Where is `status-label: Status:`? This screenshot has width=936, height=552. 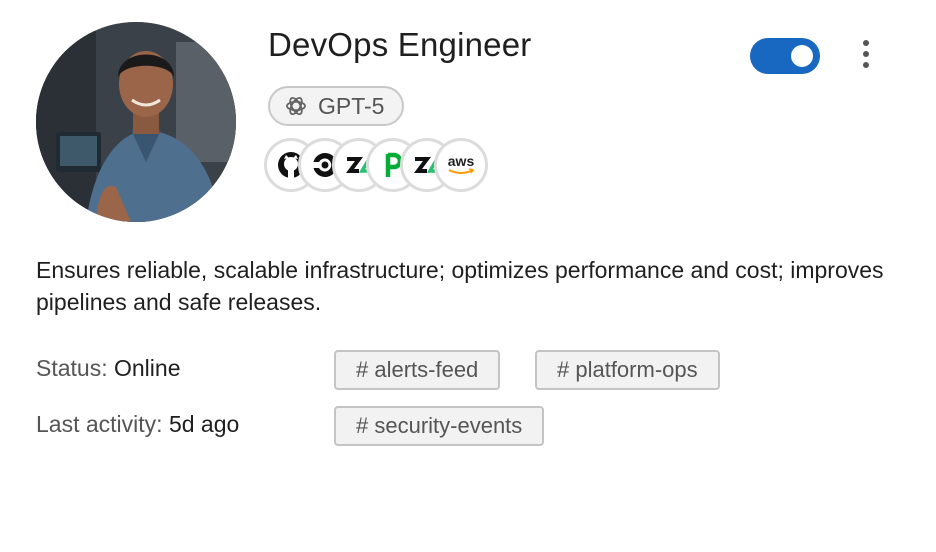 status-label: Status: is located at coordinates (72, 368).